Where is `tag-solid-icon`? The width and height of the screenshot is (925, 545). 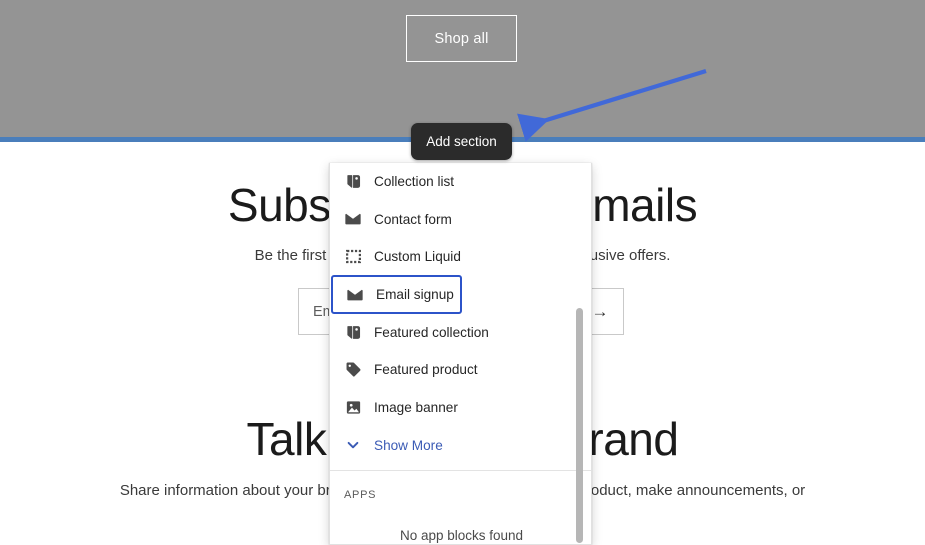 tag-solid-icon is located at coordinates (353, 370).